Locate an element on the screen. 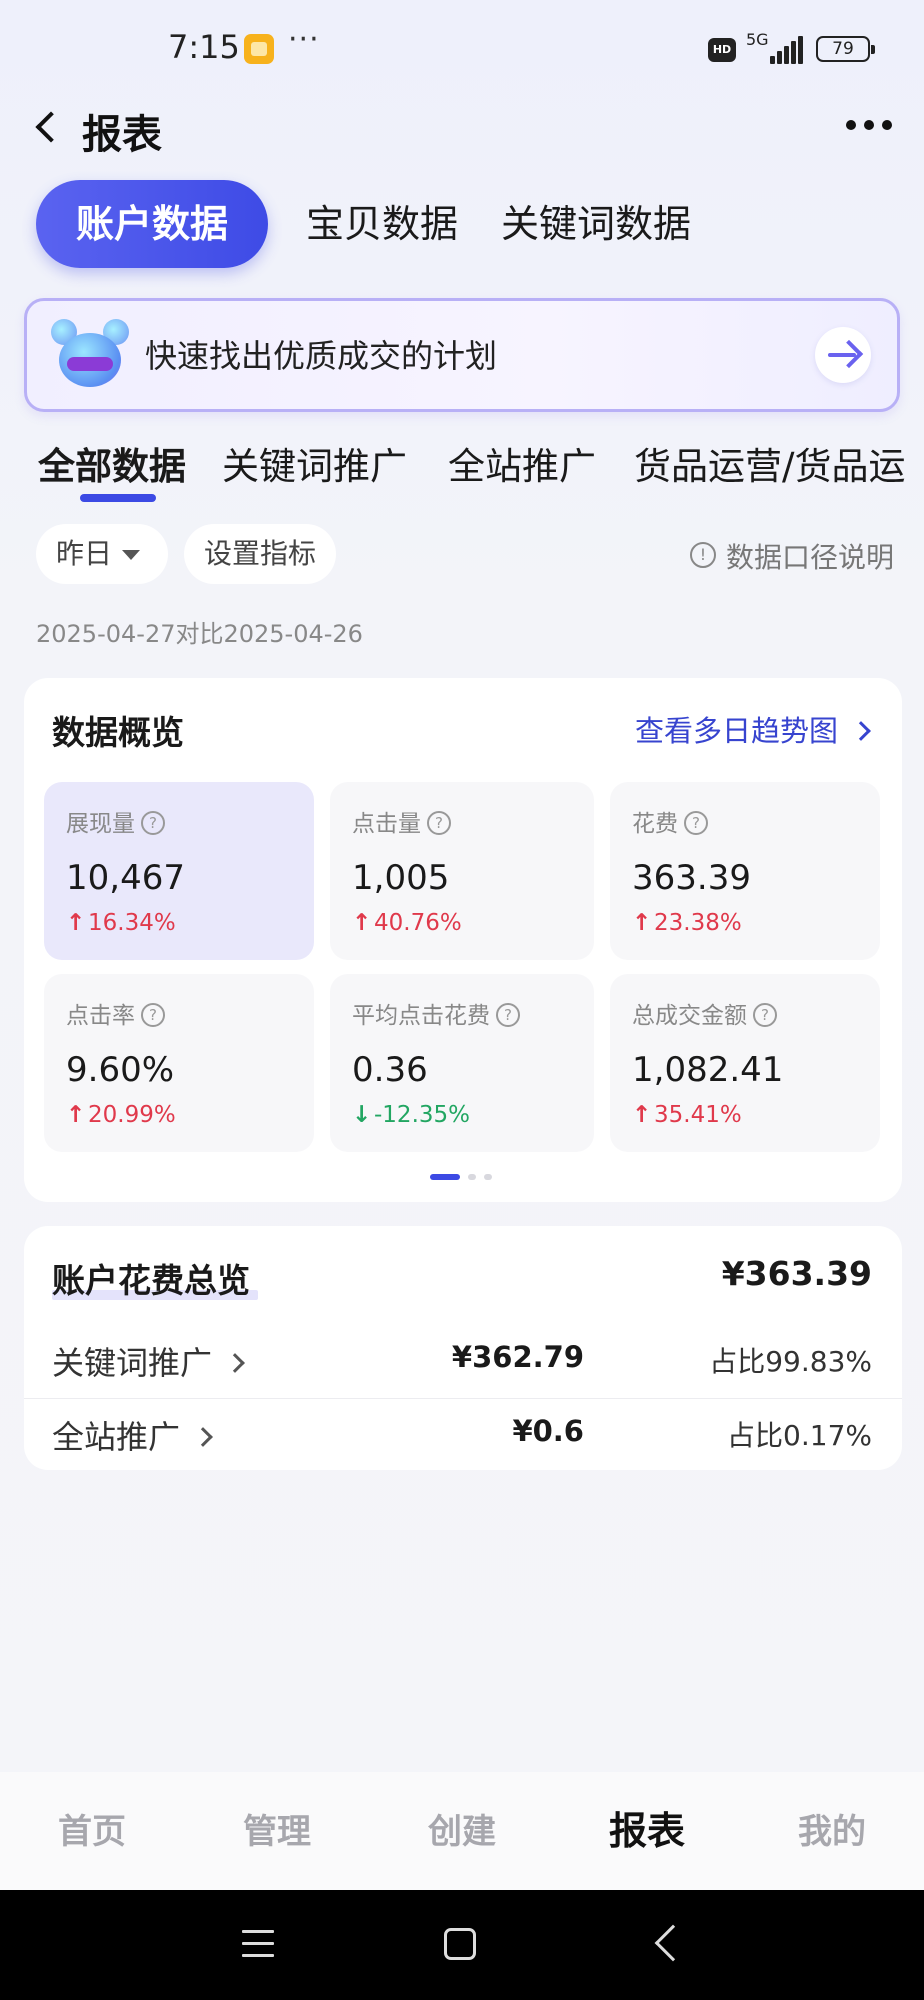 The width and height of the screenshot is (924, 2000). arrow-down-icon: ↓ is located at coordinates (362, 1115).